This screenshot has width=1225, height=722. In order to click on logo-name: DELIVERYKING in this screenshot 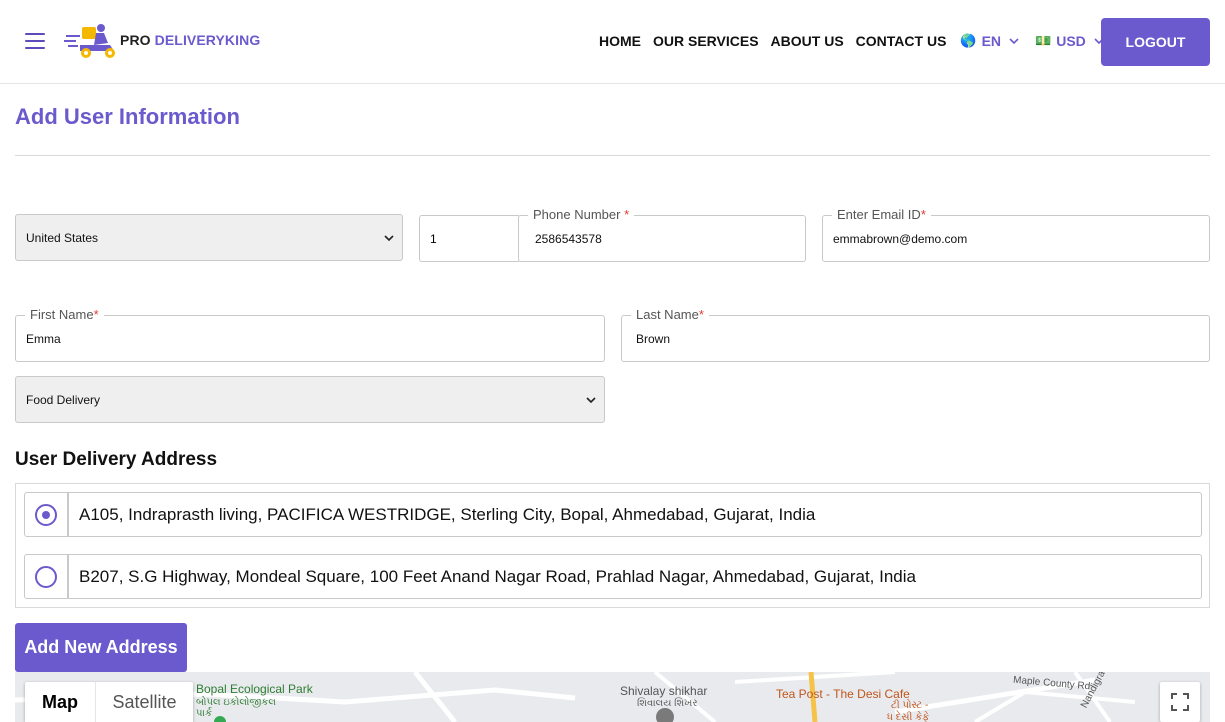, I will do `click(207, 40)`.